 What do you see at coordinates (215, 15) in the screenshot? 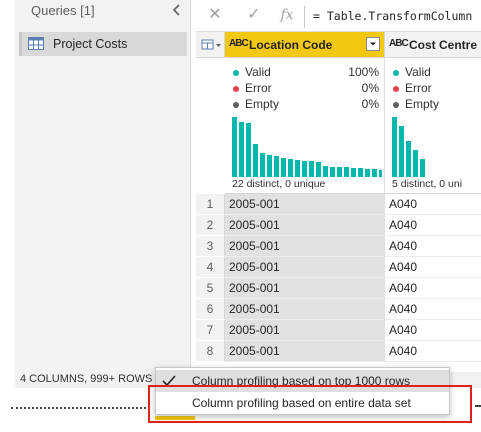
I see `cancel-formula-button: ✕` at bounding box center [215, 15].